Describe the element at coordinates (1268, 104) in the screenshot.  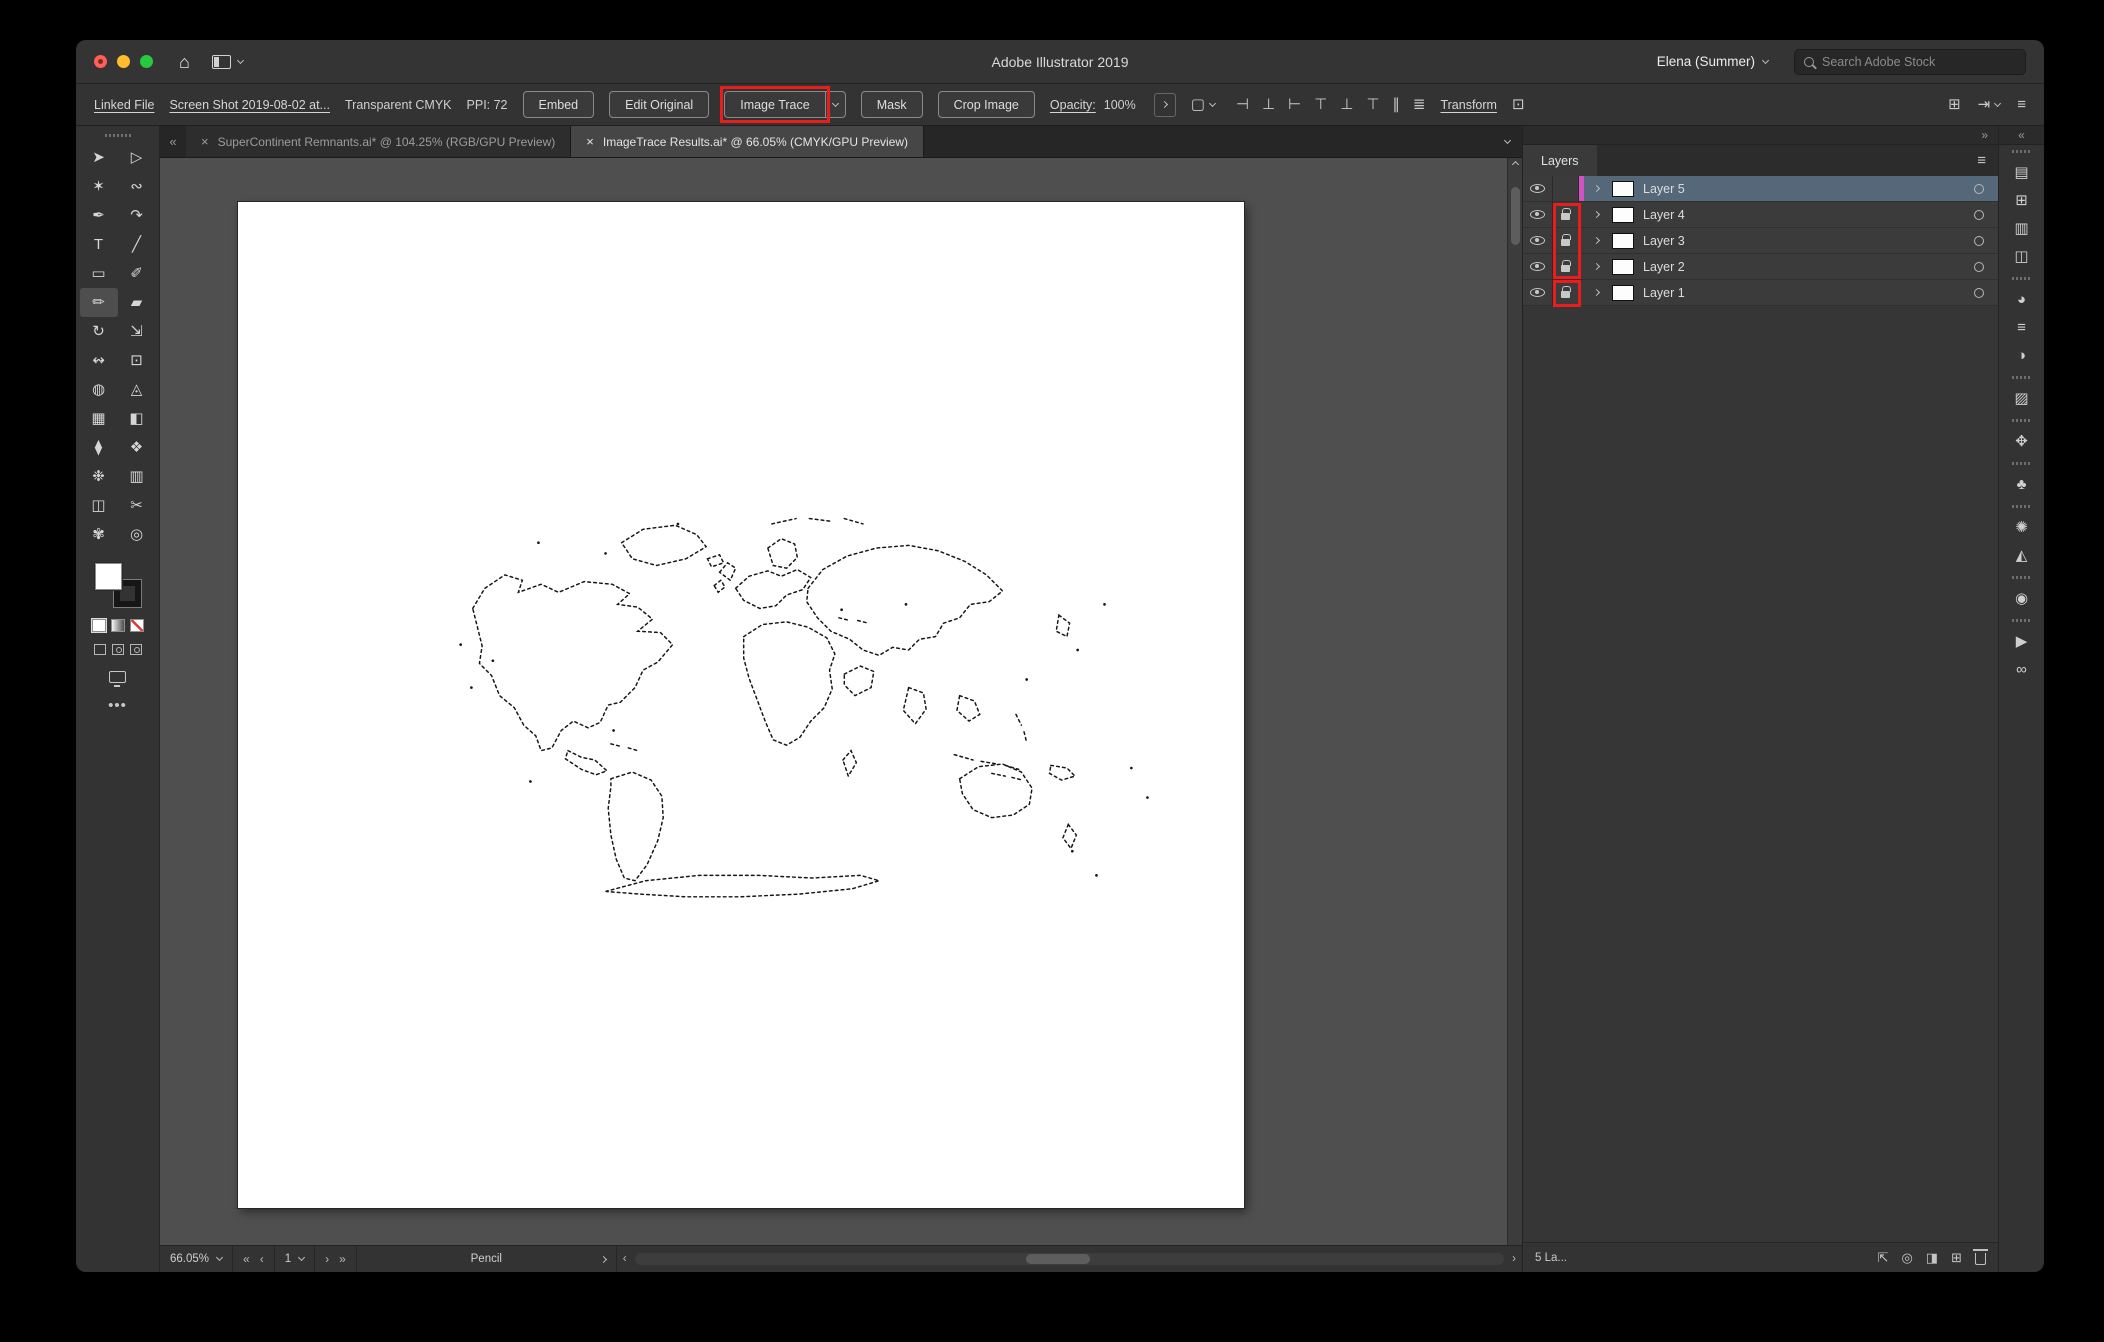
I see `align-horizontal-center-icon: ⊥` at that location.